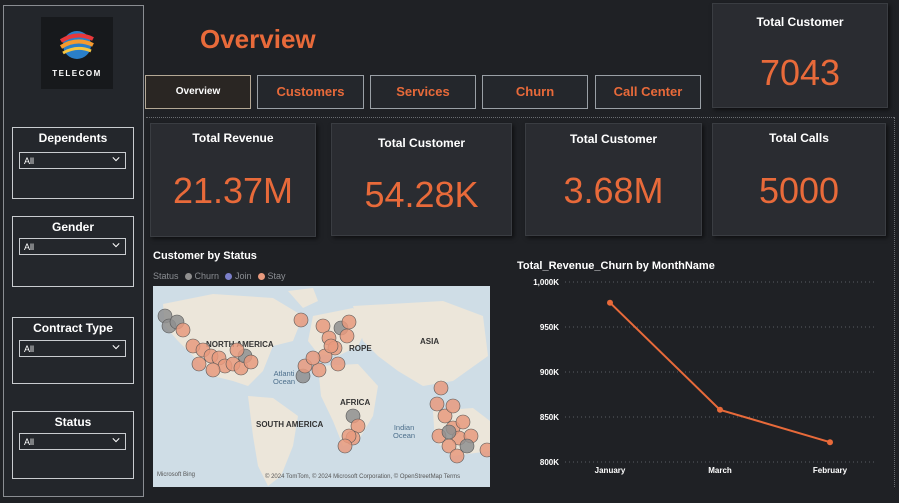 The width and height of the screenshot is (899, 503). What do you see at coordinates (243, 276) in the screenshot?
I see `legend-item: Join` at bounding box center [243, 276].